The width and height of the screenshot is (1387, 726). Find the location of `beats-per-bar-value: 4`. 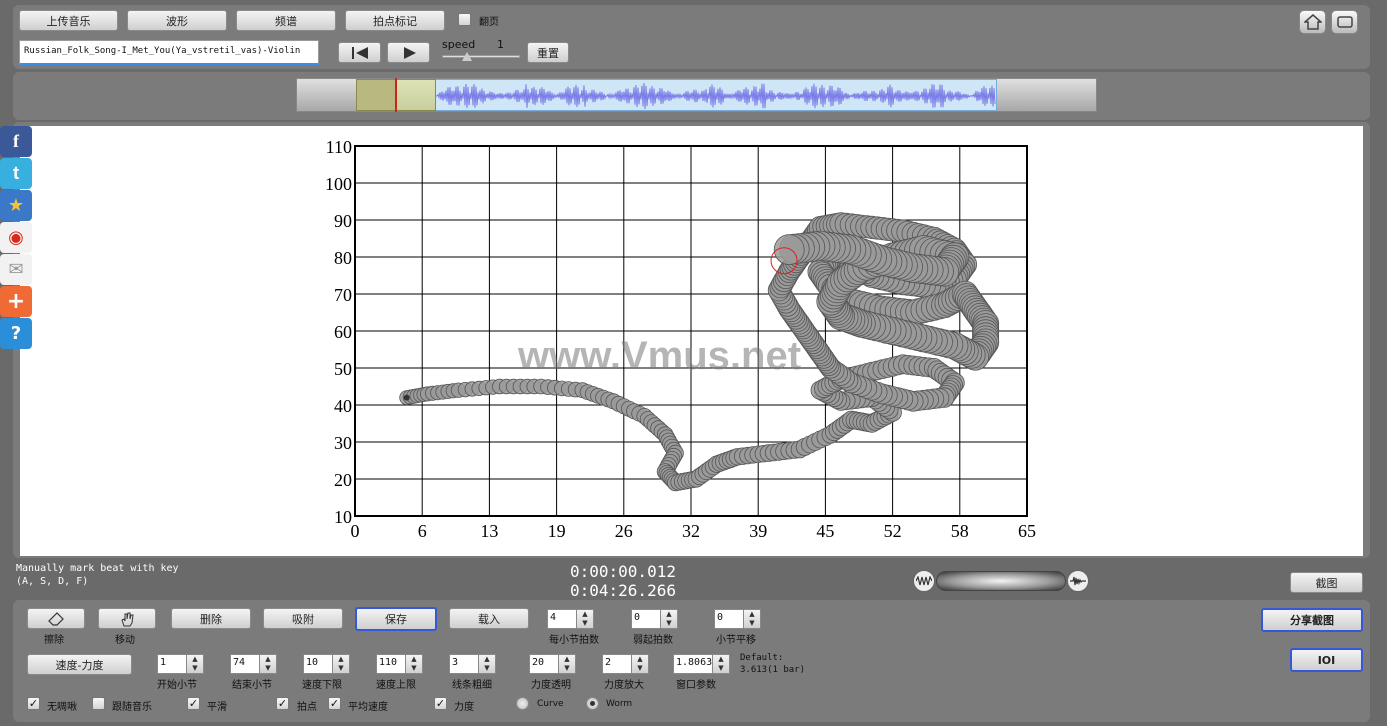

beats-per-bar-value: 4 is located at coordinates (562, 619).